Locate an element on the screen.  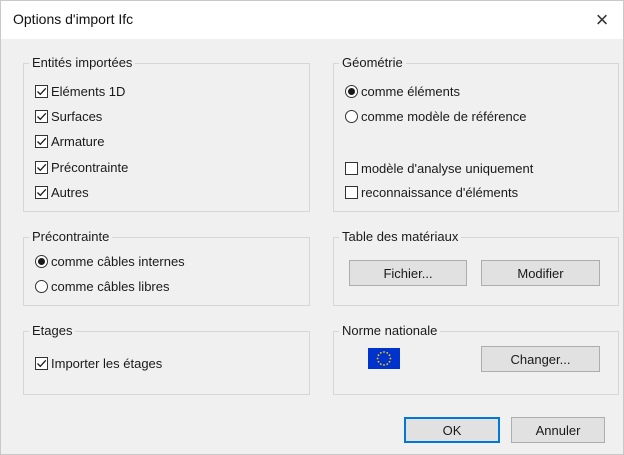
prestress-legend: Précontrainte is located at coordinates (71, 237).